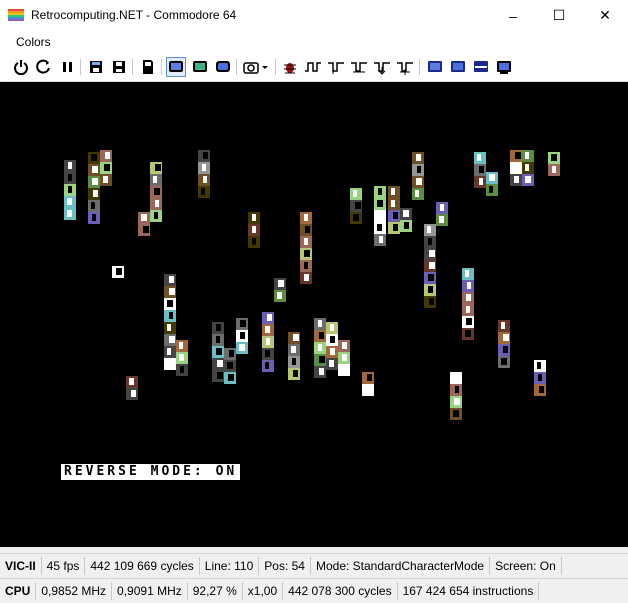 The width and height of the screenshot is (628, 603). Describe the element at coordinates (382, 67) in the screenshot. I see `waveform-4-icon` at that location.